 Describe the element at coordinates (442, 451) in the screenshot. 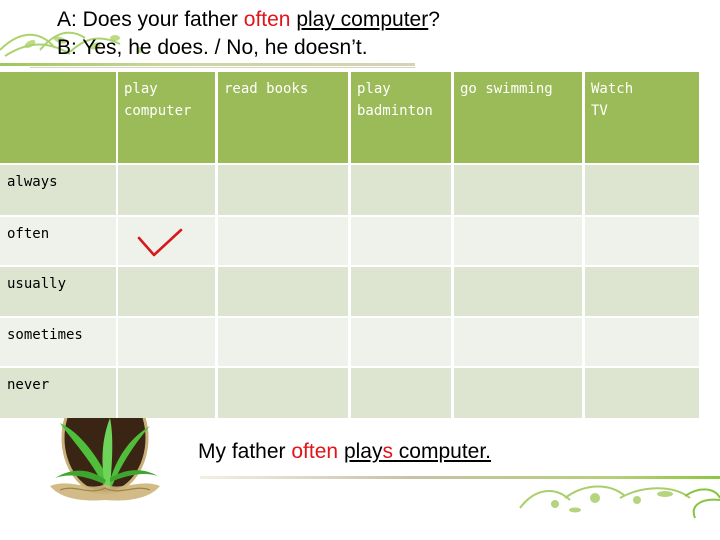

I see `sentence-rest: computer.` at that location.